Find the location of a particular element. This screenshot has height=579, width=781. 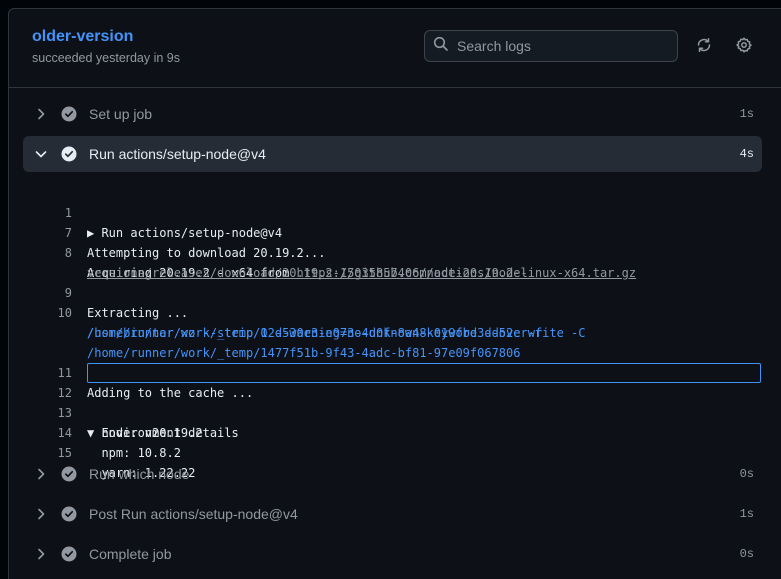

log-line: 15 yarn: 1.22.22 is located at coordinates (392, 451).